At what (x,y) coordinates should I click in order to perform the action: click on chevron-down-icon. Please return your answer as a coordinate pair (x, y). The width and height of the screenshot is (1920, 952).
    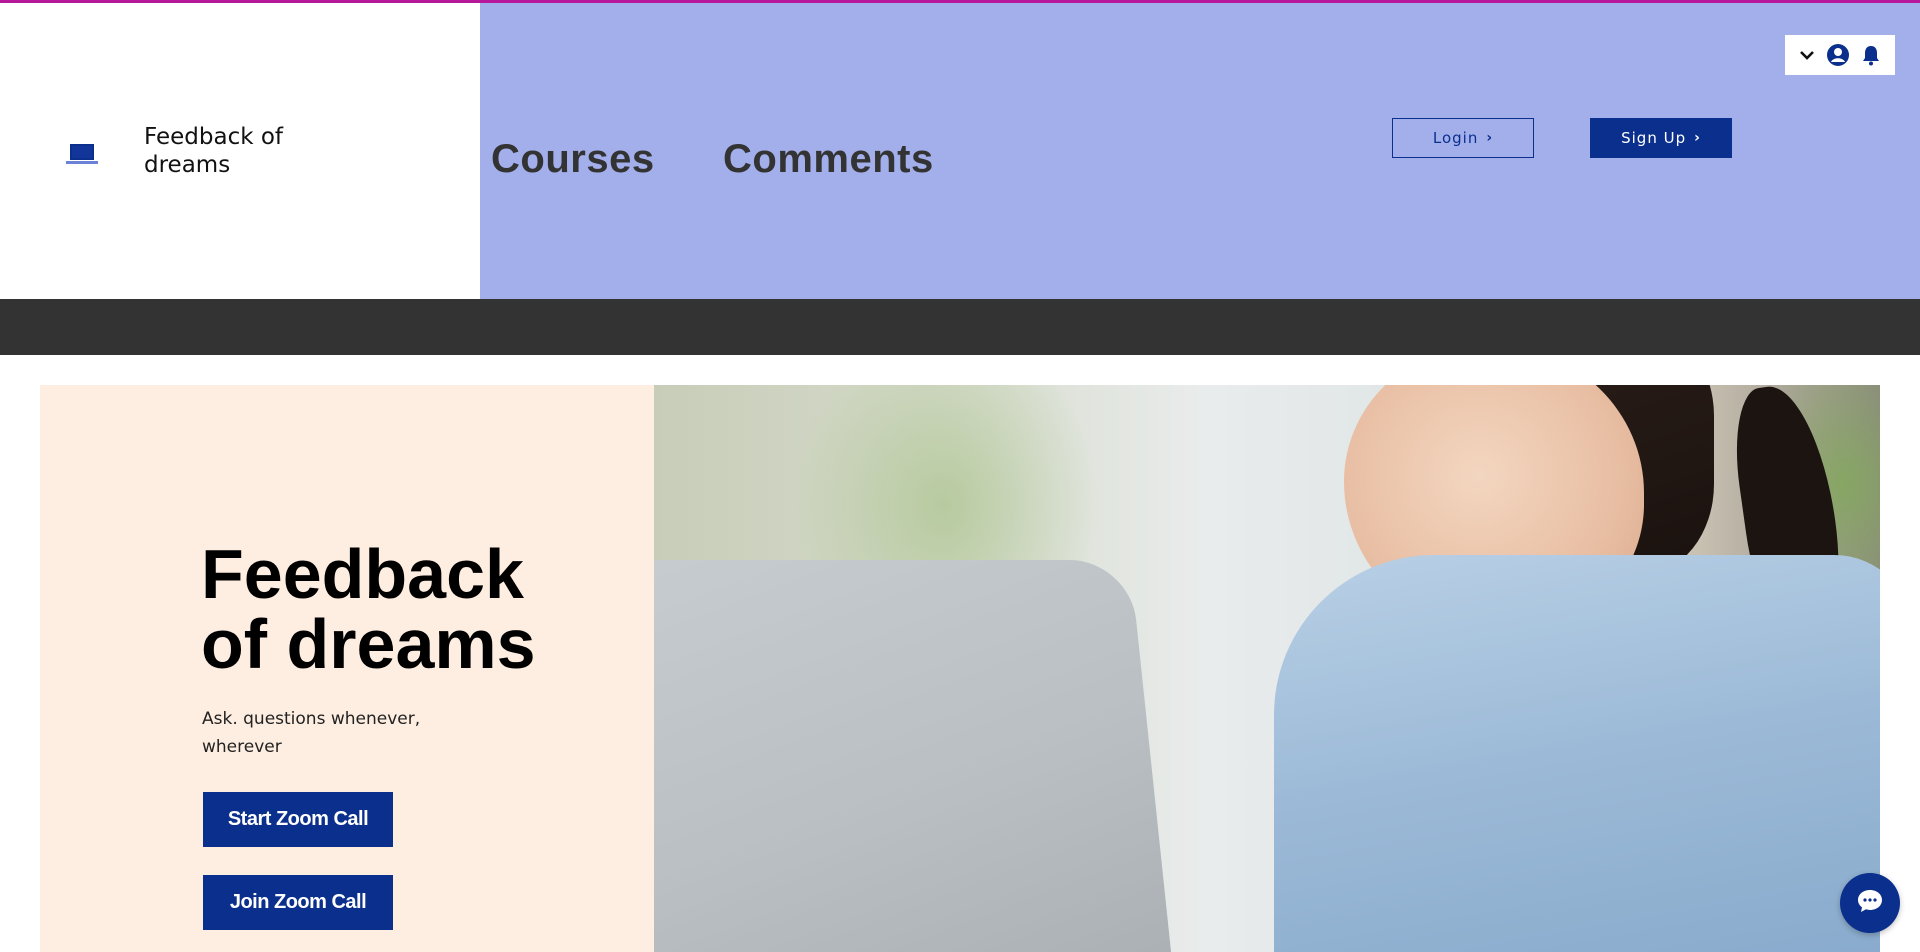
    Looking at the image, I should click on (1807, 55).